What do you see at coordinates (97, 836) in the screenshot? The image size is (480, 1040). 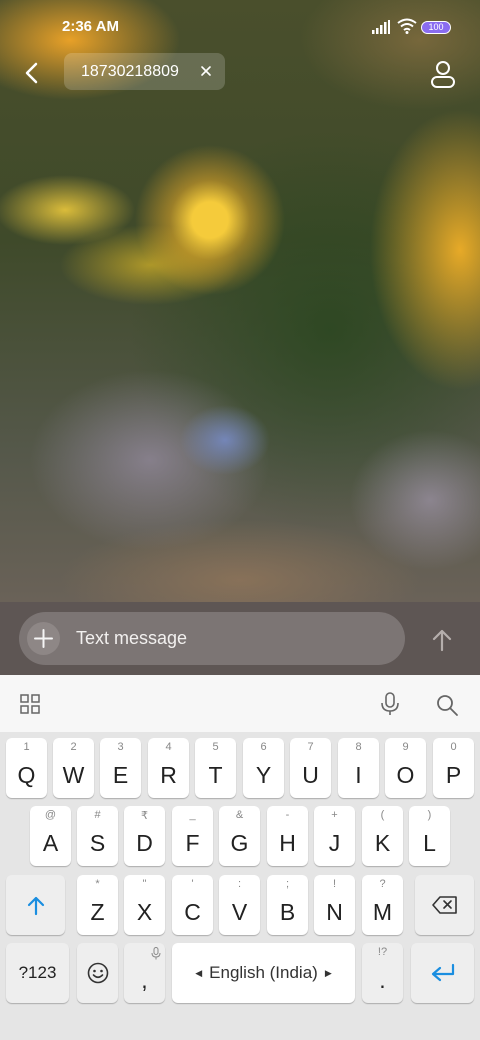 I see `key-s: # S` at bounding box center [97, 836].